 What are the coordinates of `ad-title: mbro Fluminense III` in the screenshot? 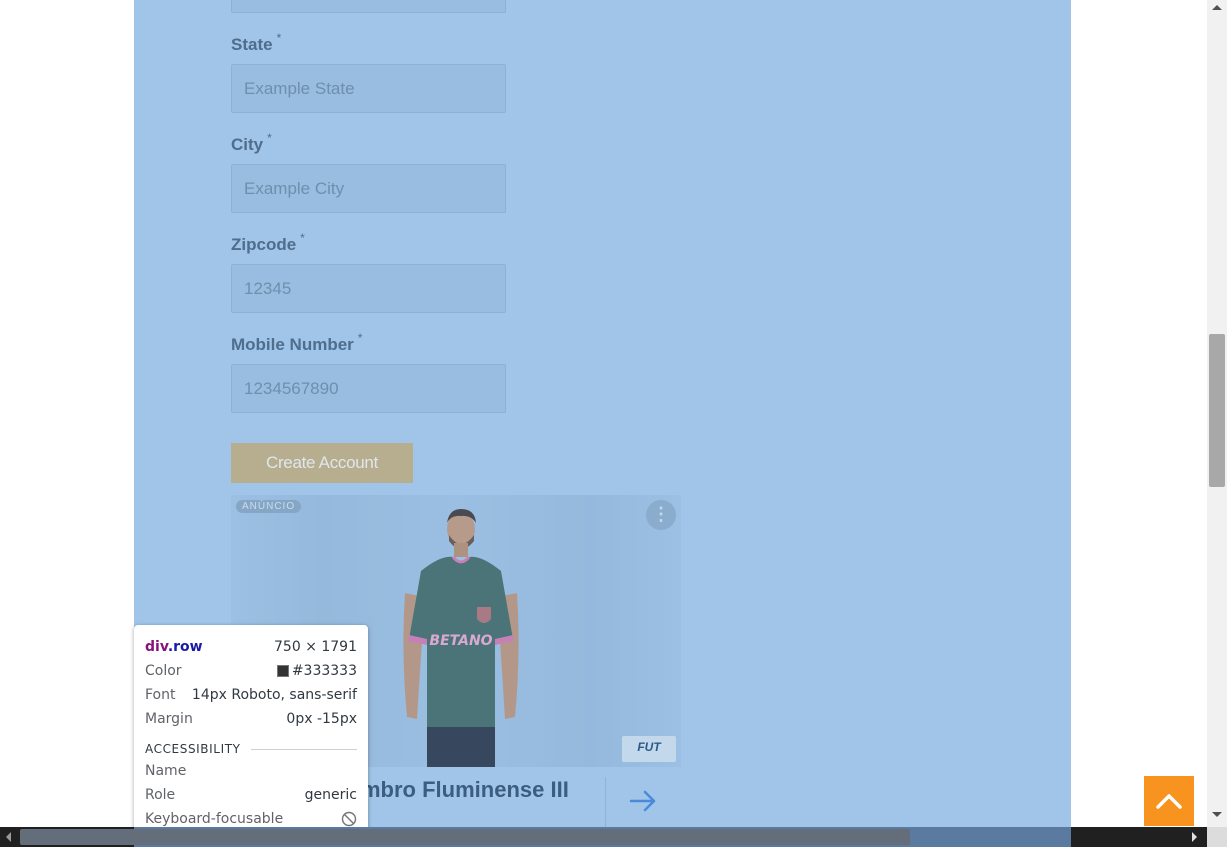 It's located at (465, 790).